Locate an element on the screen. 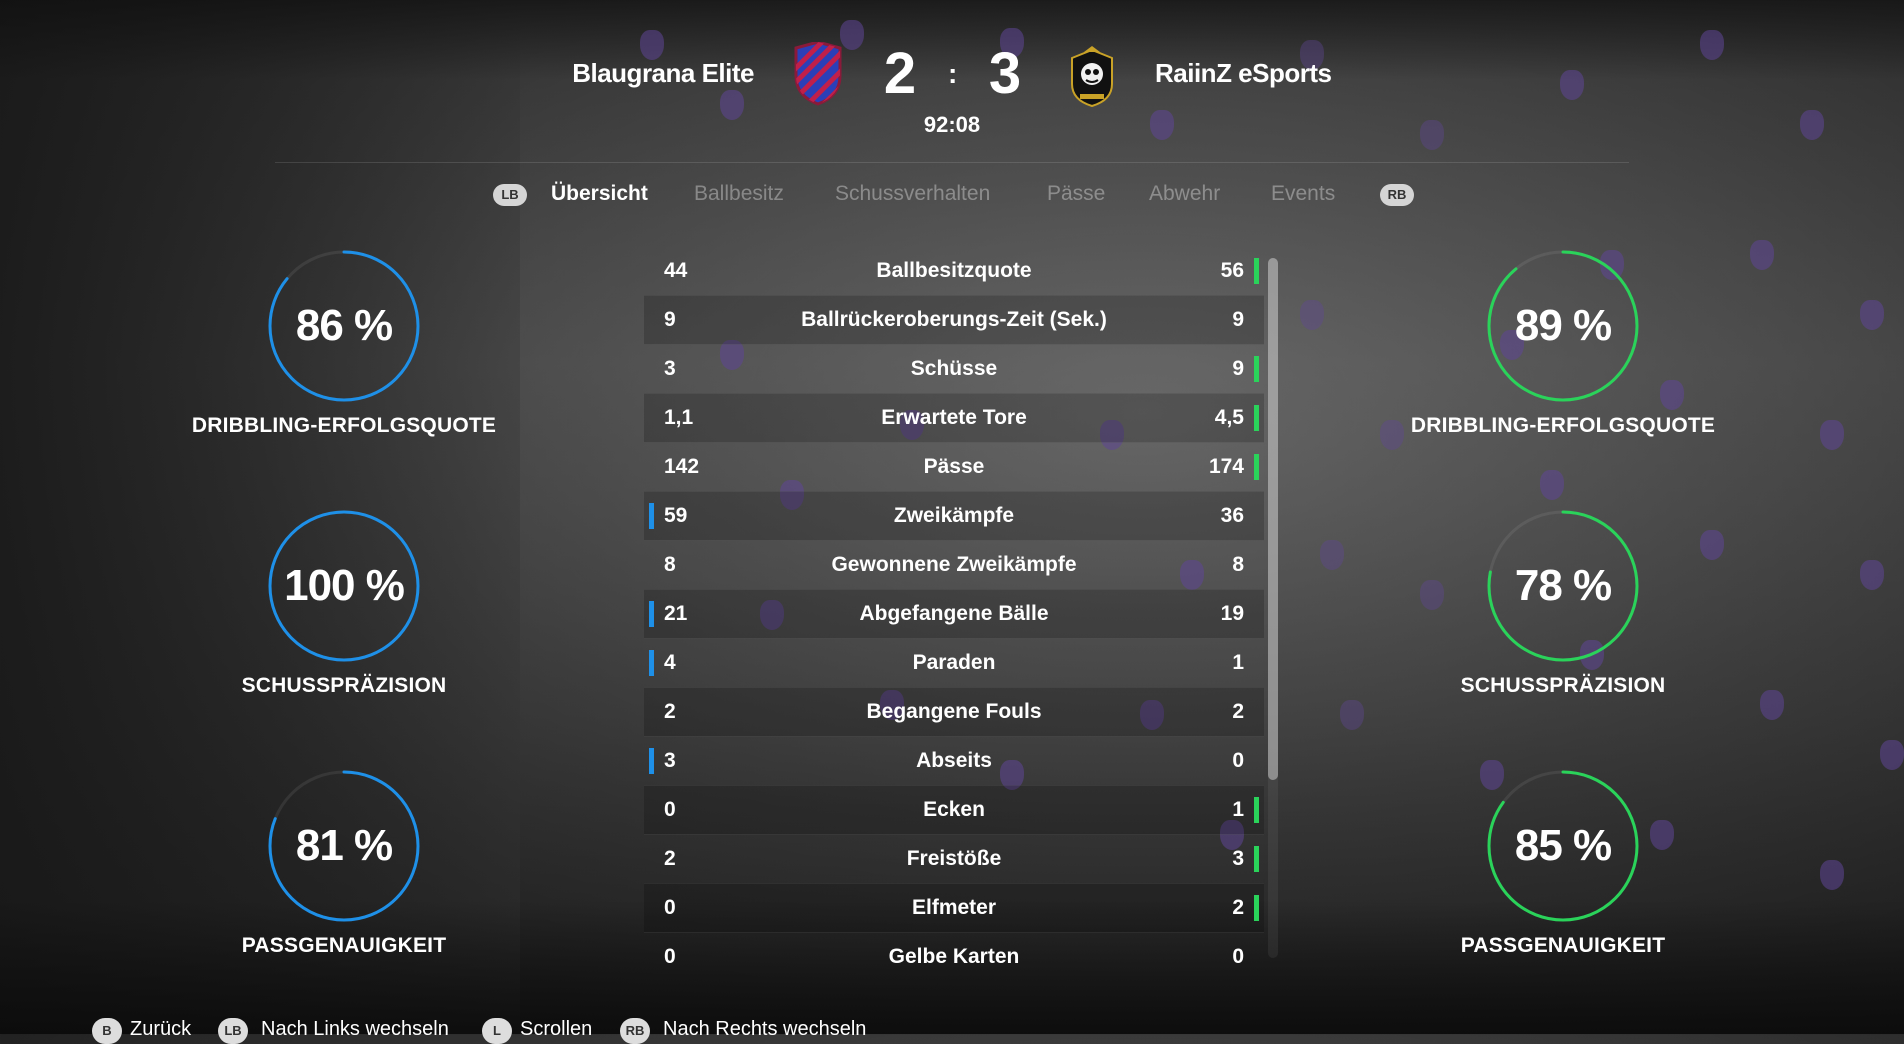 The height and width of the screenshot is (1044, 1904). stat-row: 2 Freistöße 3 is located at coordinates (954, 859).